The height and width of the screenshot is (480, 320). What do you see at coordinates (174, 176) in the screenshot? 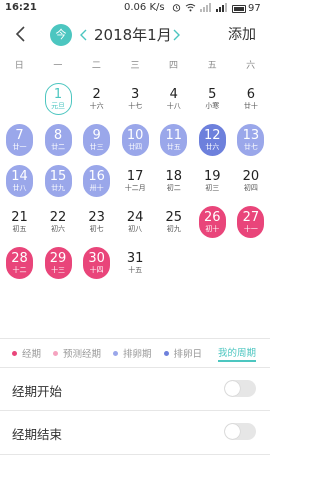
I see `day-number: 18` at bounding box center [174, 176].